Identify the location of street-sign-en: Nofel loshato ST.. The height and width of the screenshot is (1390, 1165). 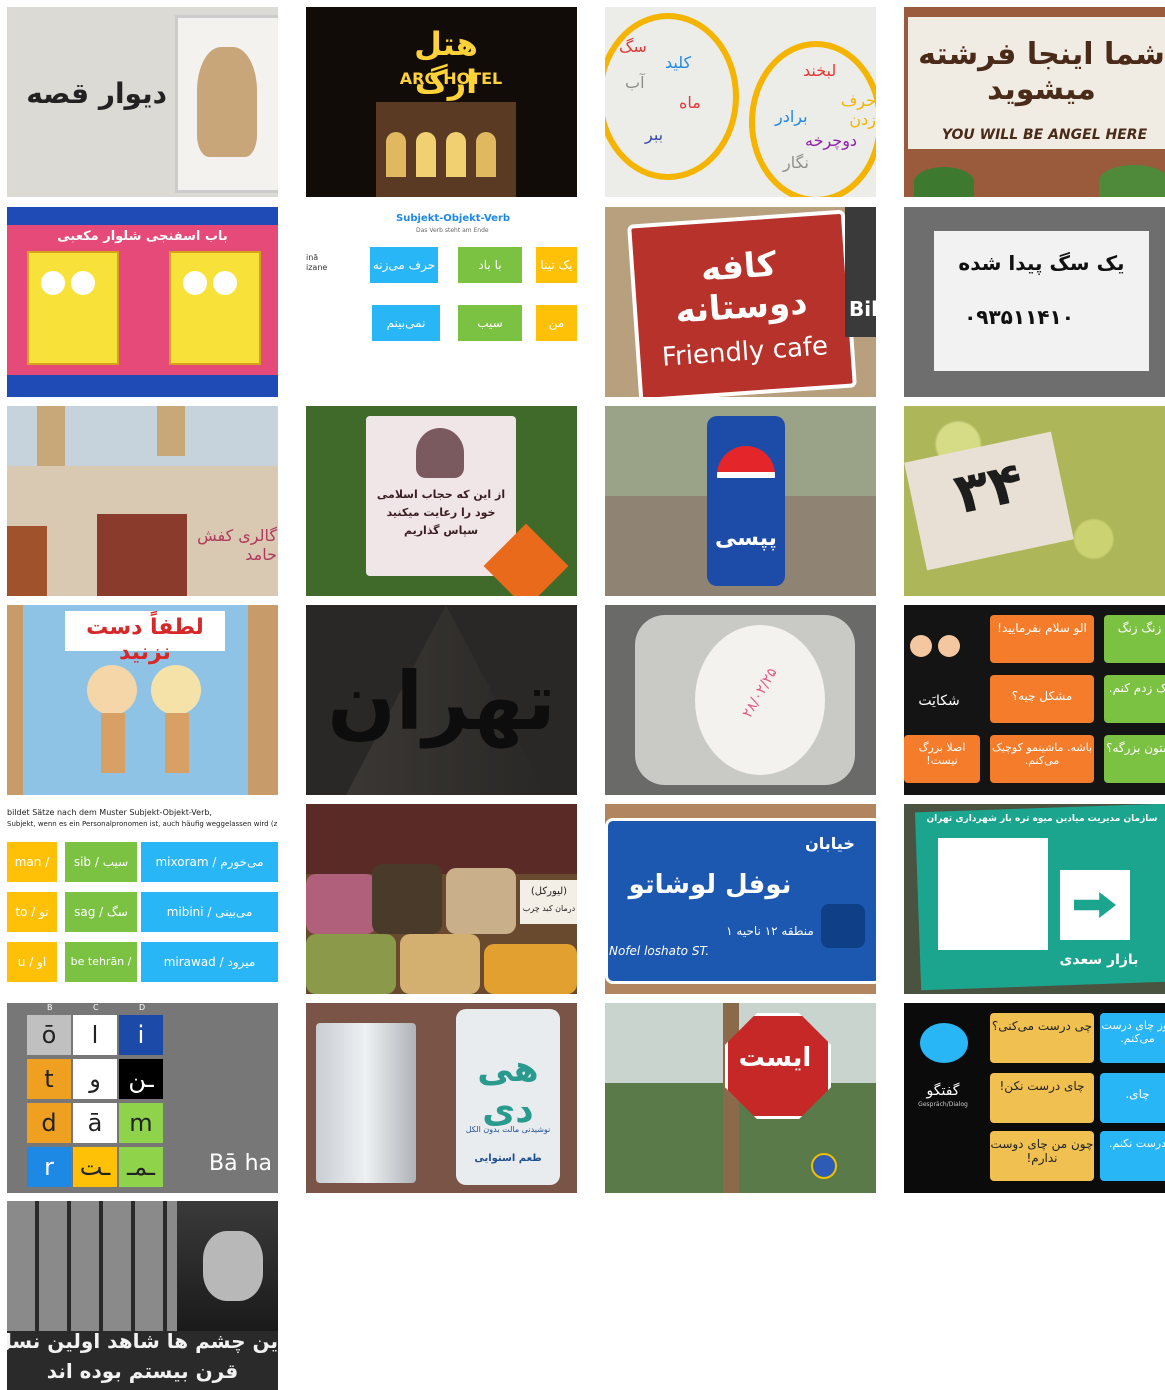
(659, 951).